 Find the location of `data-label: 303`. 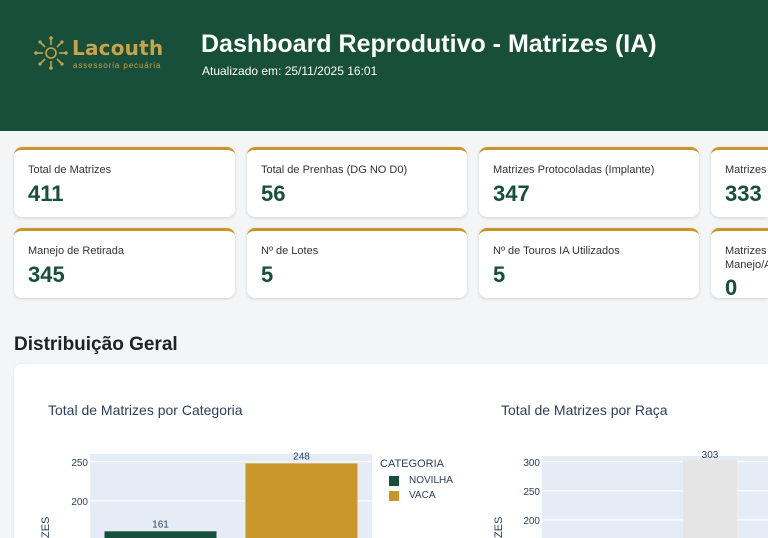

data-label: 303 is located at coordinates (710, 455).